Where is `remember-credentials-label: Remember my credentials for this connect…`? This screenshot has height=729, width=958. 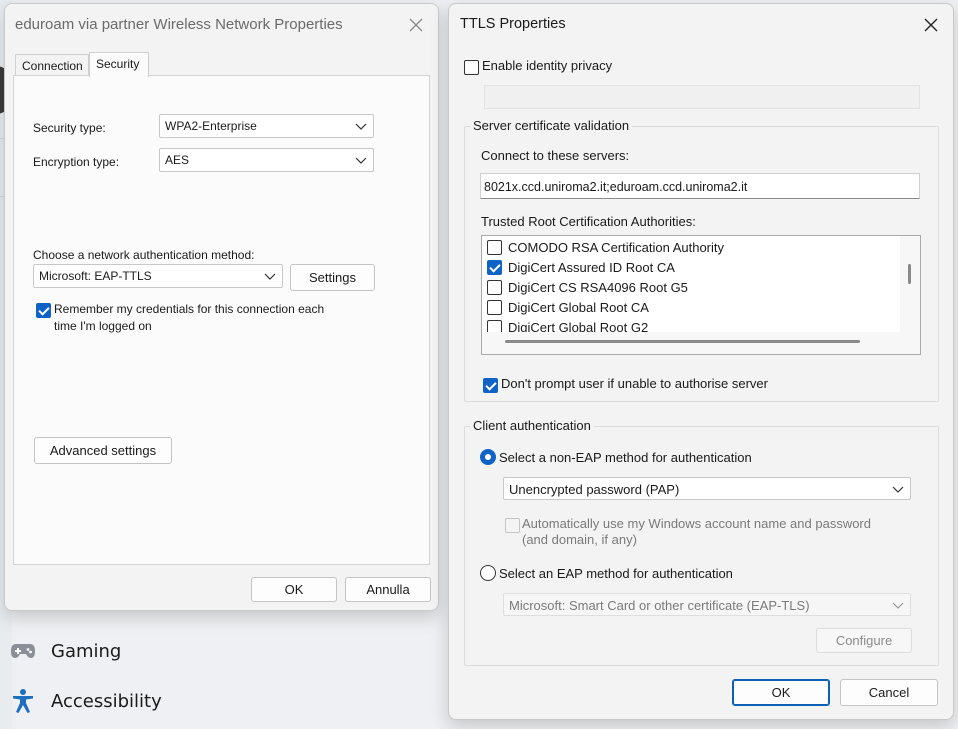 remember-credentials-label: Remember my credentials for this connect… is located at coordinates (189, 309).